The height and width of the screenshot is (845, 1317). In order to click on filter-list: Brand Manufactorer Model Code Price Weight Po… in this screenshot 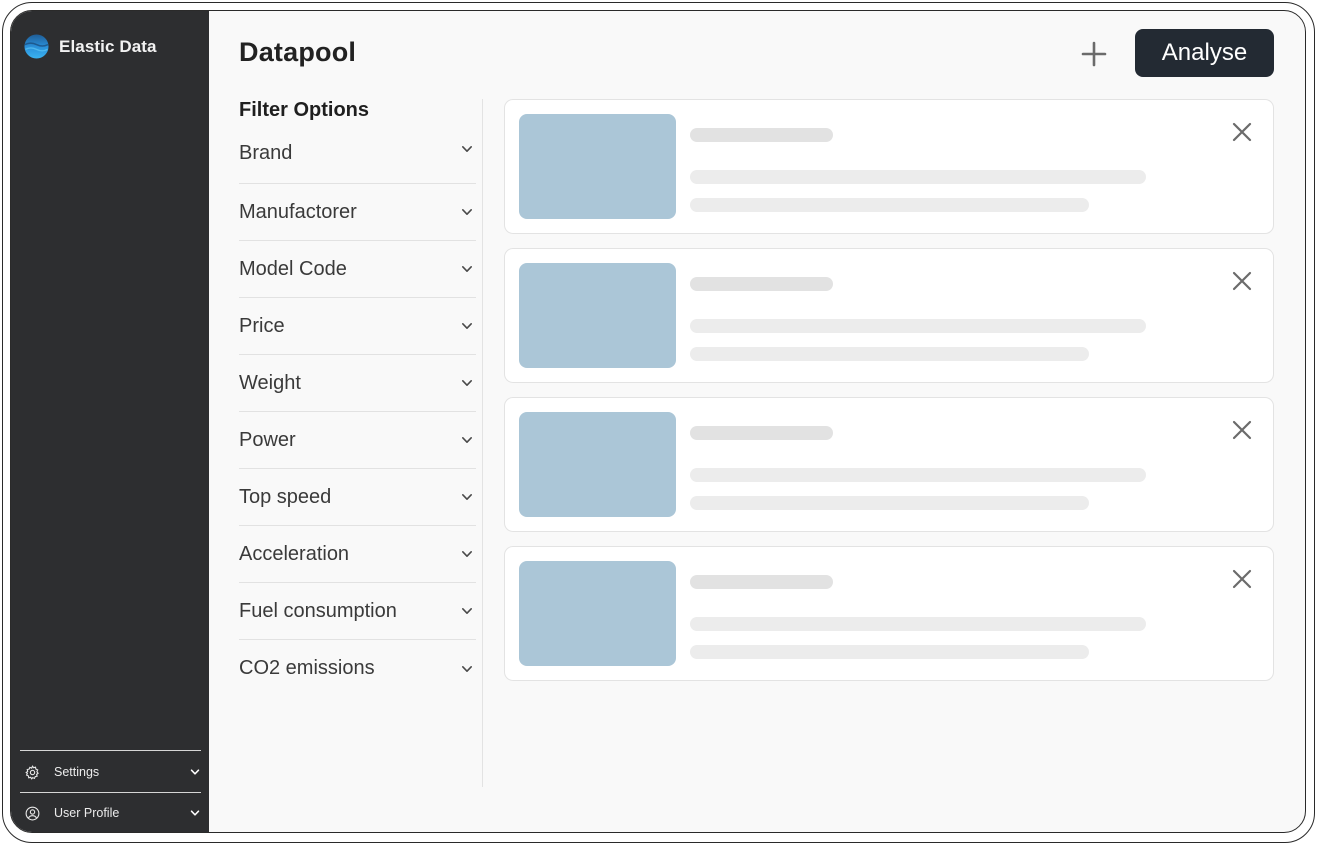, I will do `click(357, 419)`.